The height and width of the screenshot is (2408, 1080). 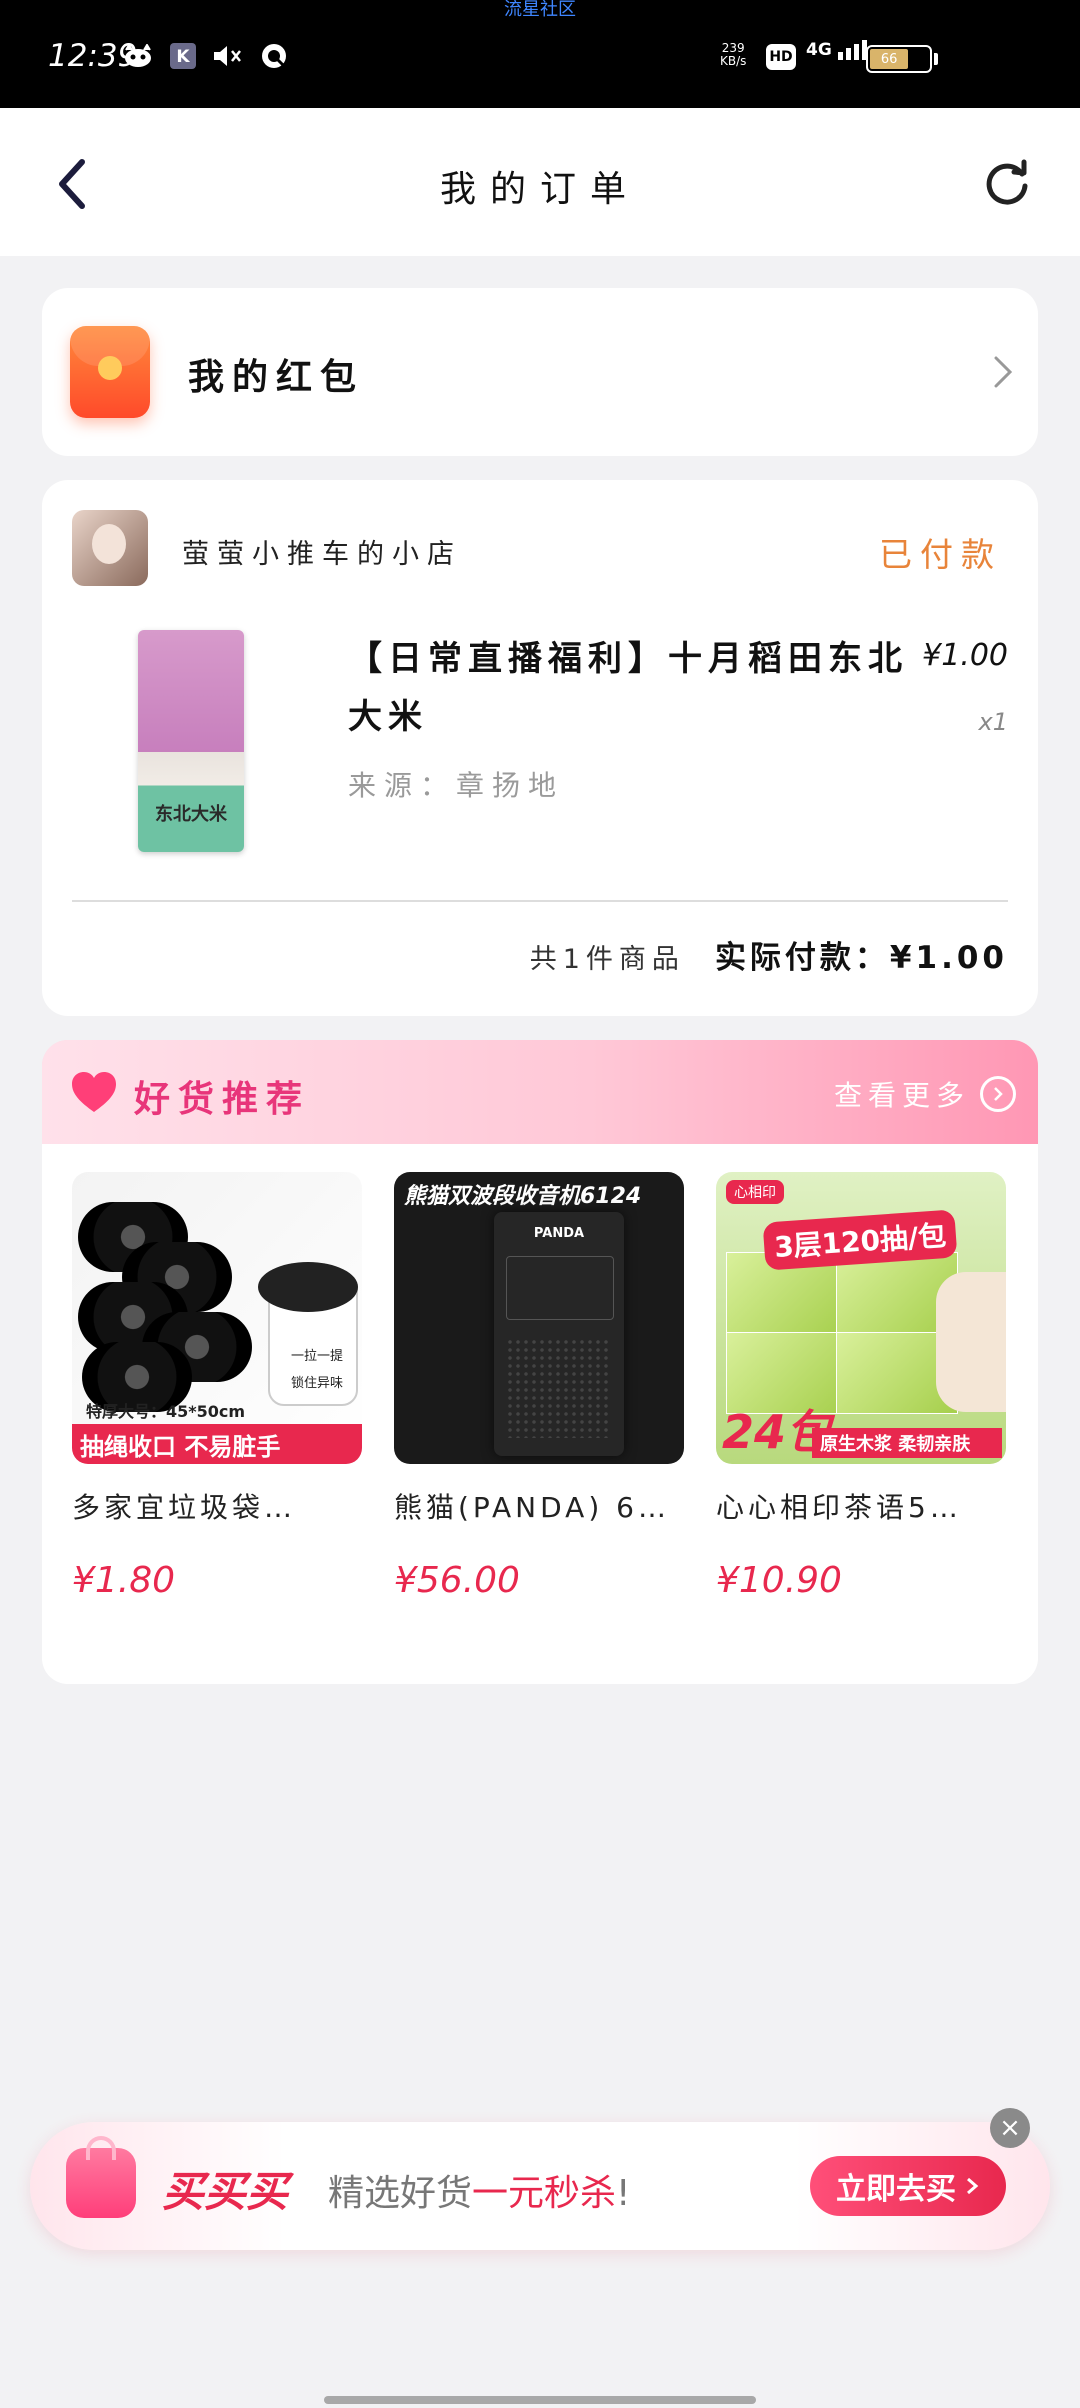 I want to click on page-title: 我的订单, so click(x=539, y=189).